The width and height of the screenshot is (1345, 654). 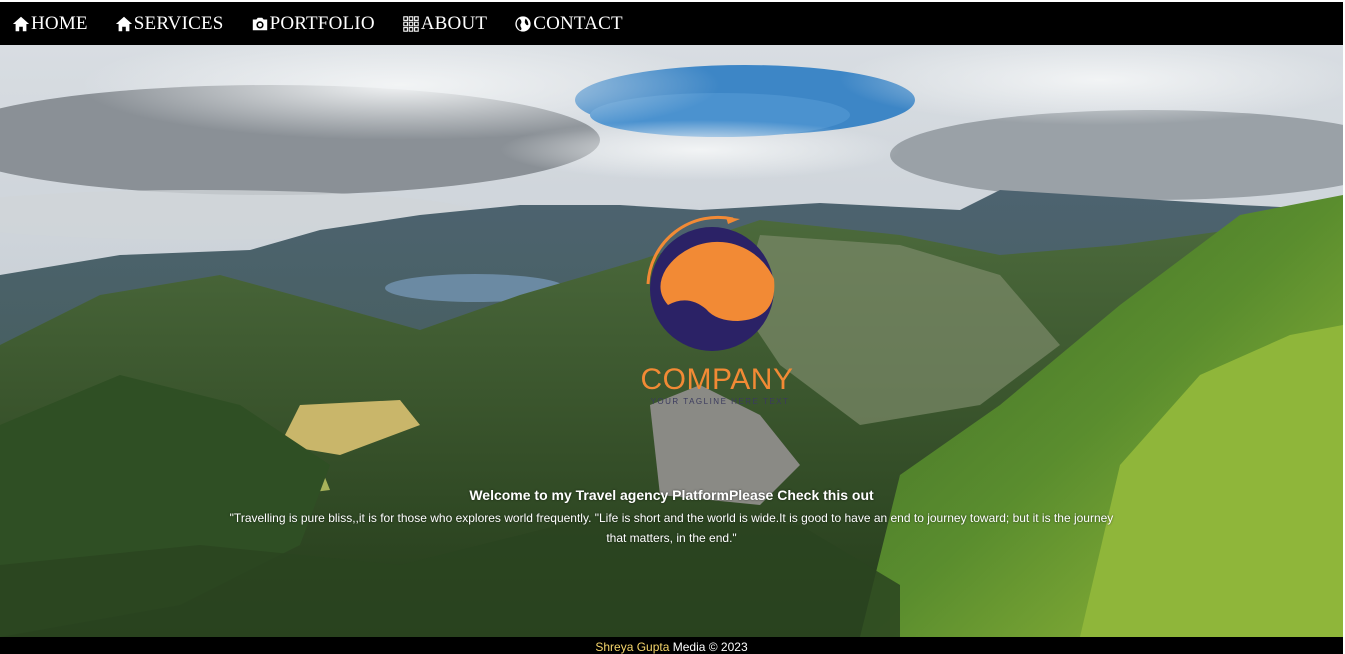 I want to click on company-logo-name: COMPANY, so click(x=717, y=379).